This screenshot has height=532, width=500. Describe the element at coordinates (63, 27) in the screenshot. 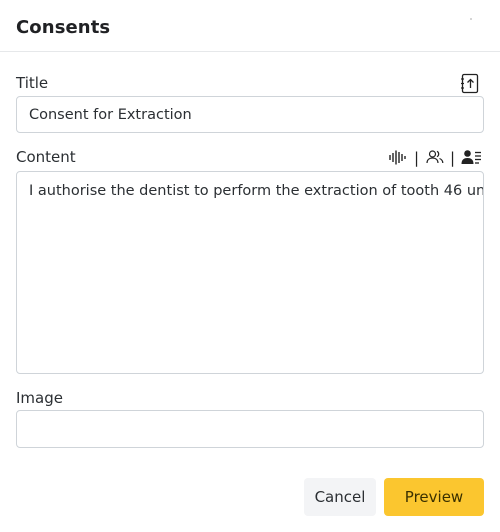

I see `dialog-title: Consents` at that location.